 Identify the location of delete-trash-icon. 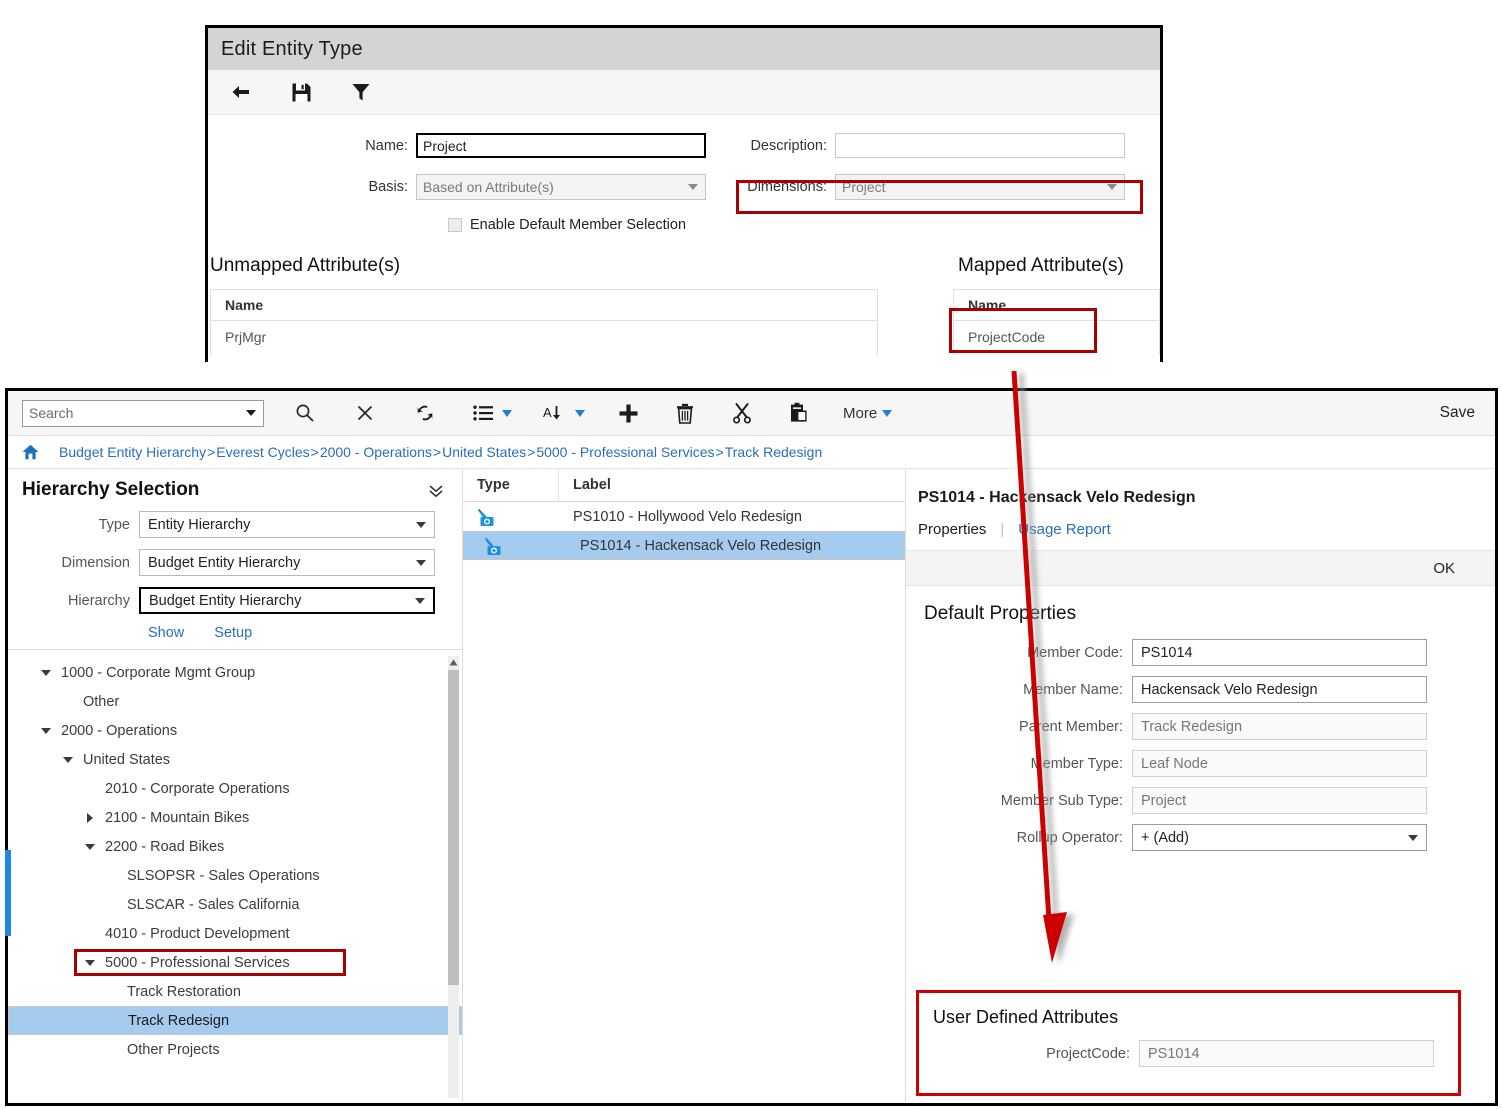
(685, 413).